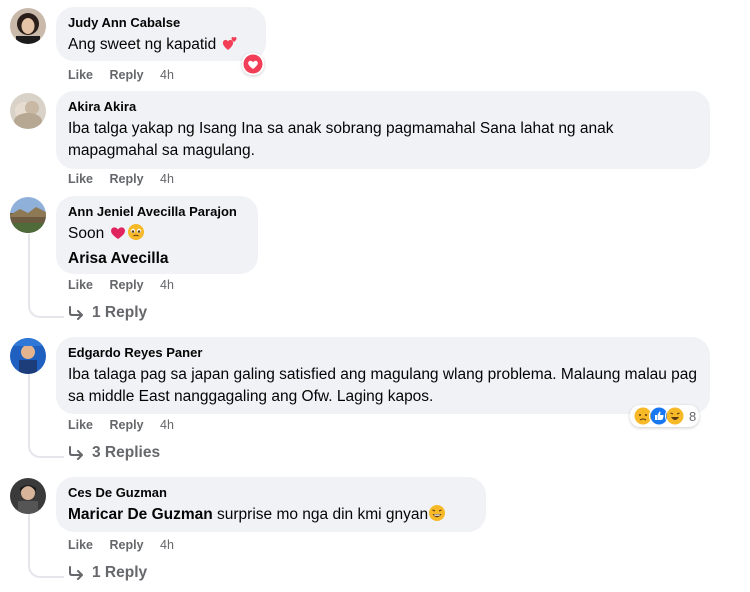 This screenshot has width=750, height=592. I want to click on heart-emoji-icon, so click(118, 235).